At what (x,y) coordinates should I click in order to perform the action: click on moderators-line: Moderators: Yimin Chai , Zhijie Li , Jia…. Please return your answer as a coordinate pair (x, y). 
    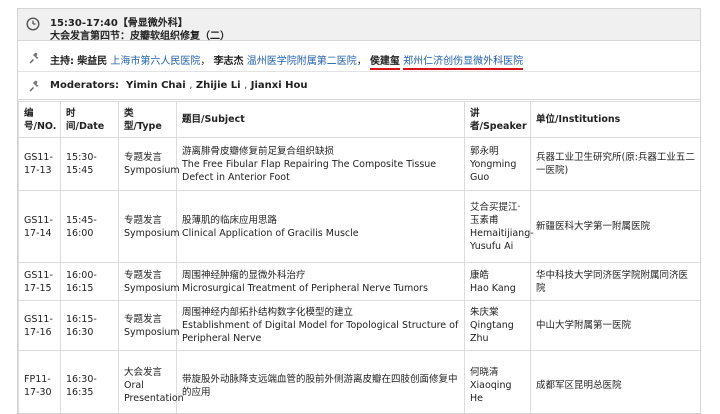
    Looking at the image, I should click on (178, 85).